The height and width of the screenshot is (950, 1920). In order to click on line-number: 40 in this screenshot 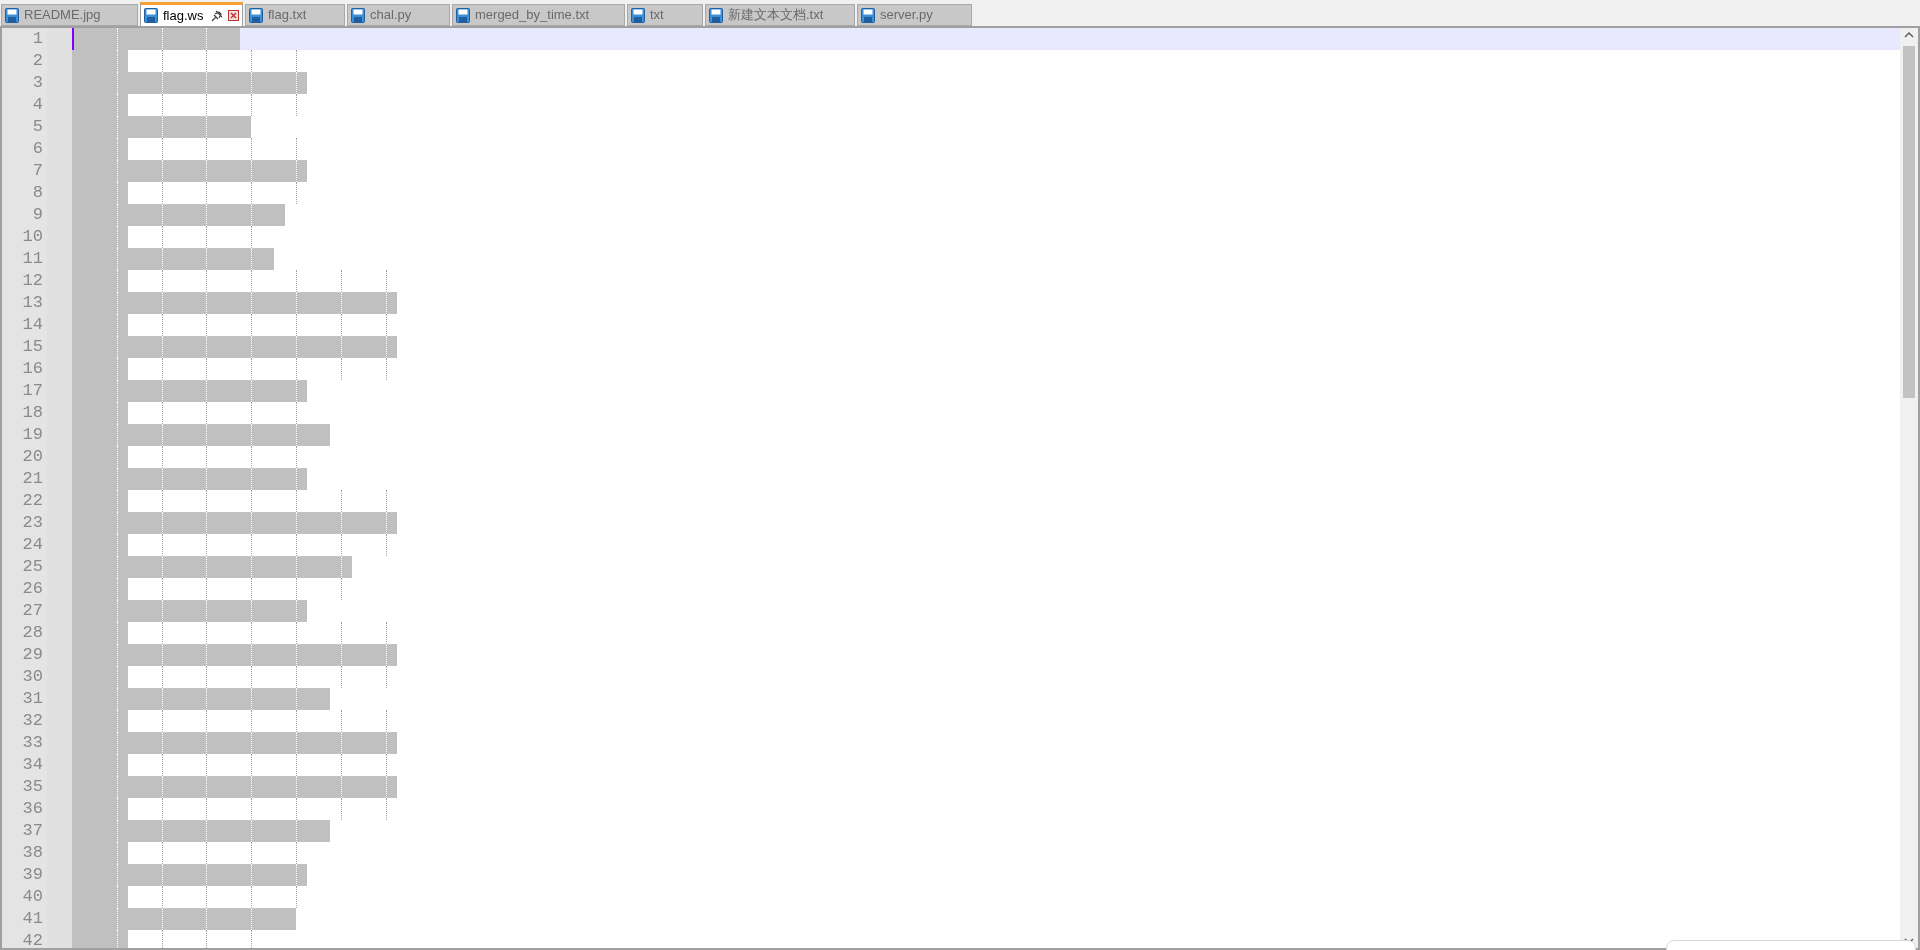, I will do `click(32, 897)`.